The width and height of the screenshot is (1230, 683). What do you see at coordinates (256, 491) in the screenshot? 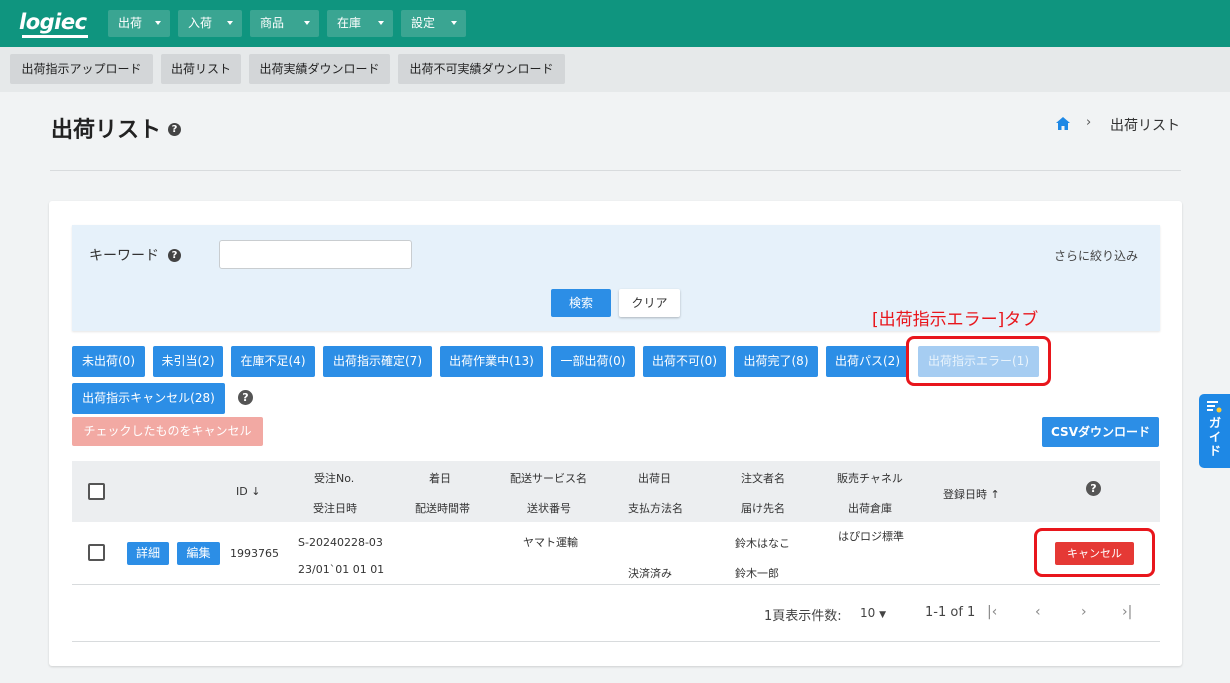
I see `arrow-down-icon: ↓` at bounding box center [256, 491].